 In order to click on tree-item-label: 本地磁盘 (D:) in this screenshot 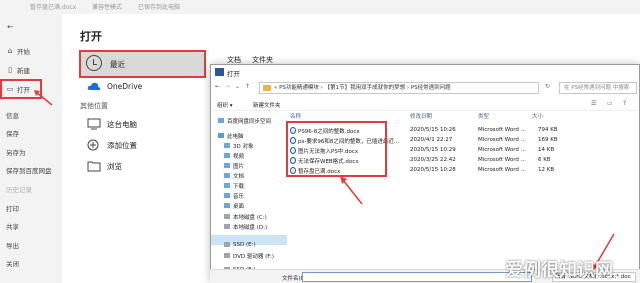, I will do `click(250, 227)`.